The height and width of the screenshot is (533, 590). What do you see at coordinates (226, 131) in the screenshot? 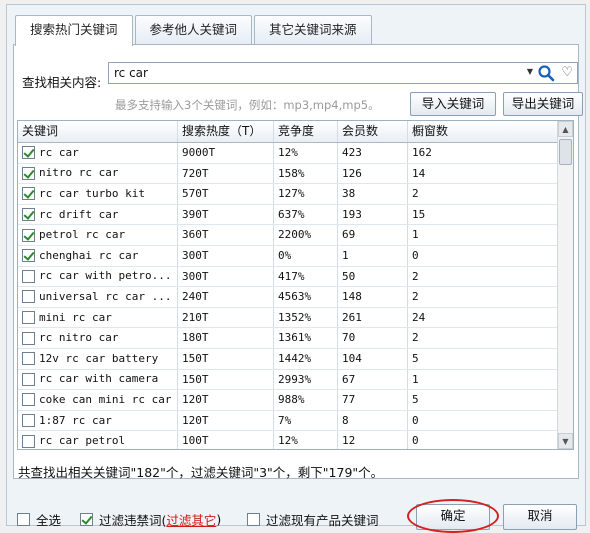
I see `header-heat: 搜索热度（T）` at bounding box center [226, 131].